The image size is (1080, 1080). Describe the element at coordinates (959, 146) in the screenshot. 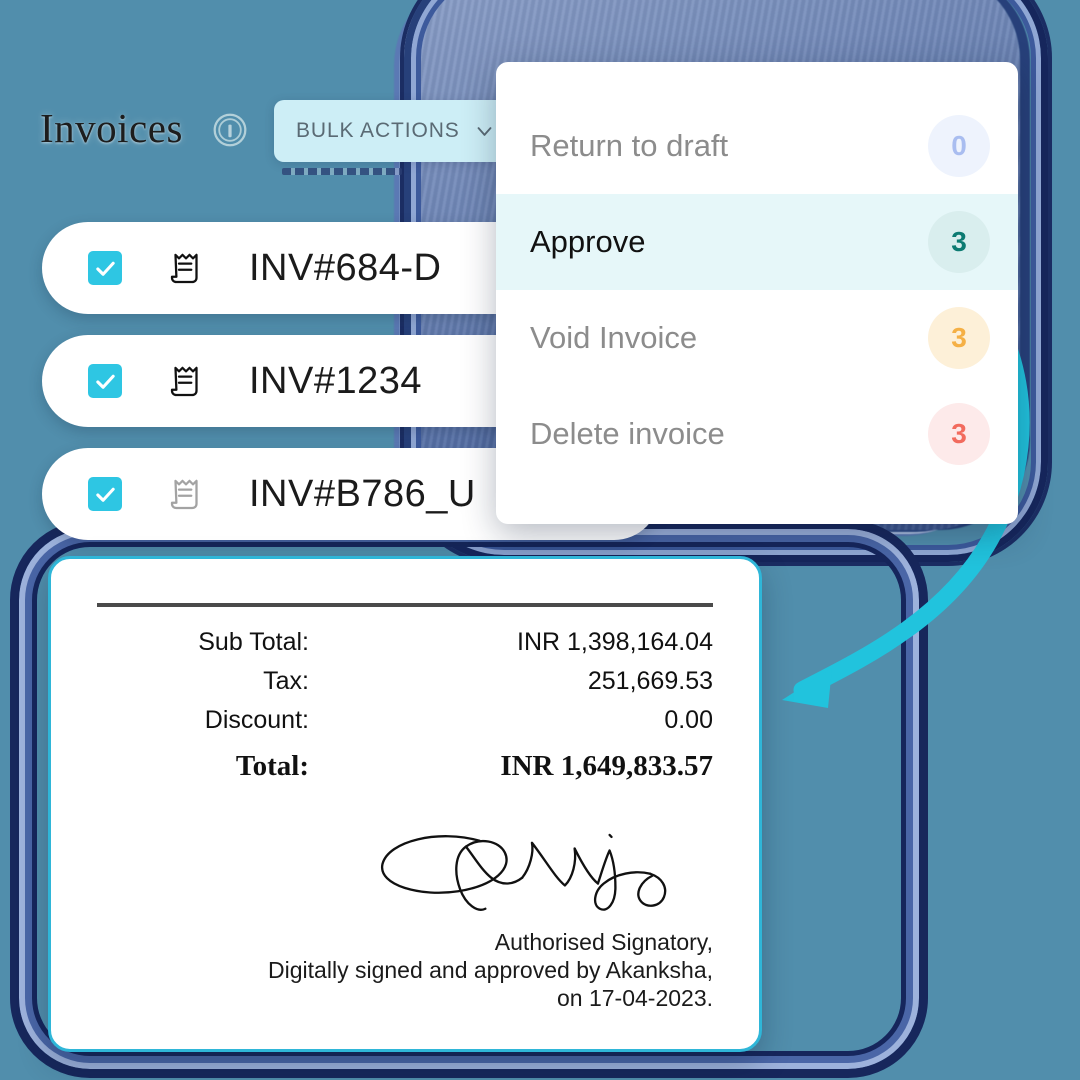

I see `menu-item-count-badge: 0` at that location.